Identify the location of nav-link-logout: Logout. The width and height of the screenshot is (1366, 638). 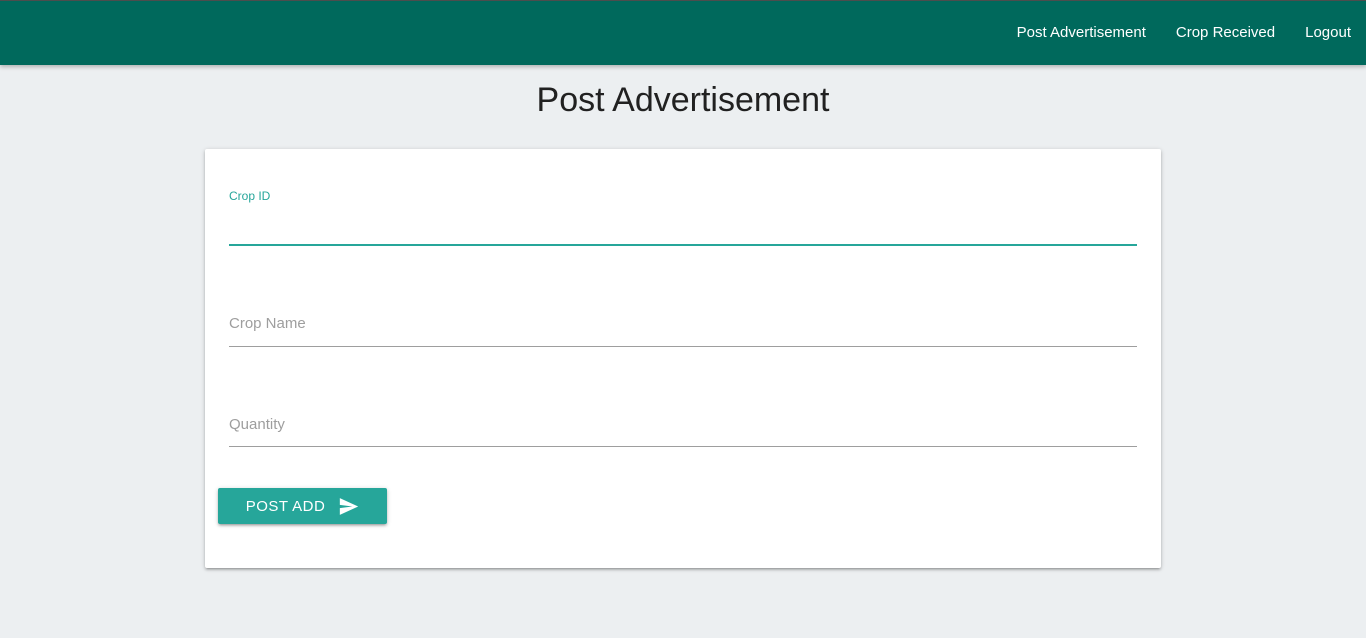
(1328, 33).